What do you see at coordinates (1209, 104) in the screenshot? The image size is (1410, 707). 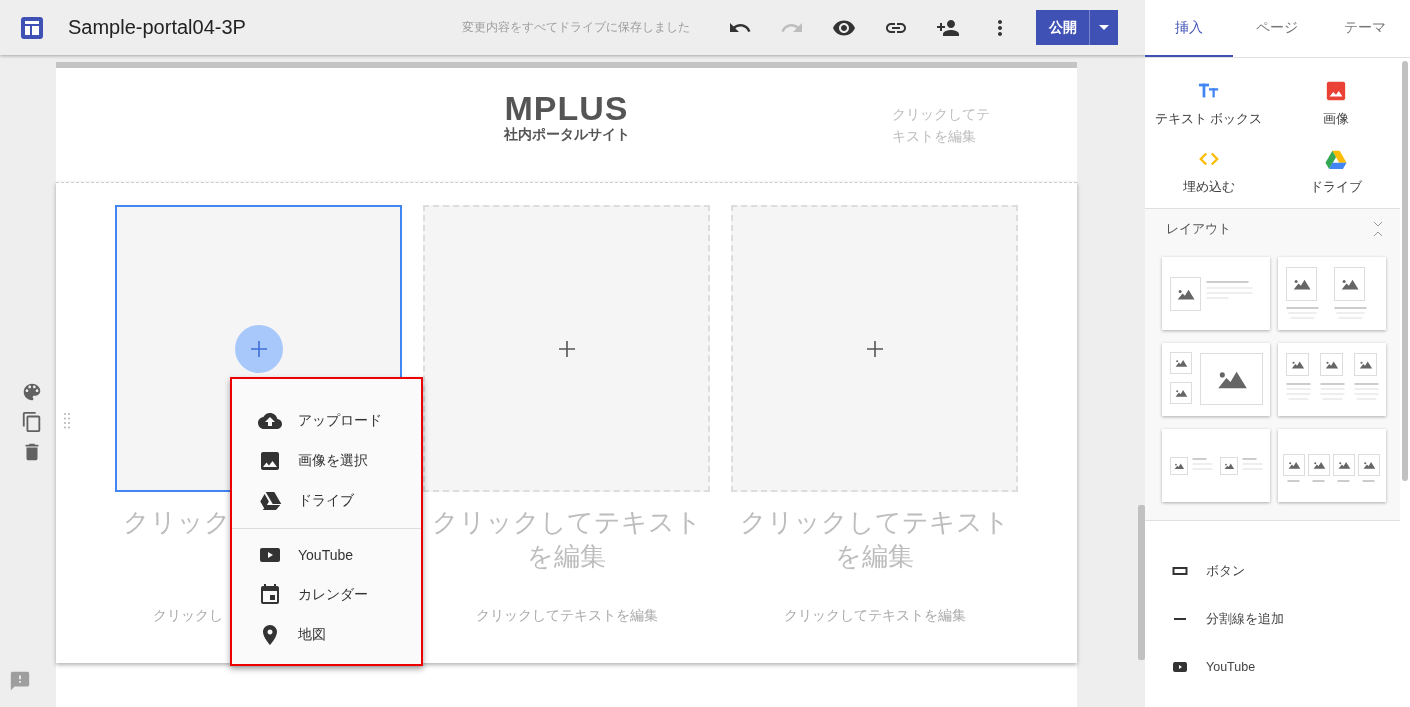 I see `insert-item: テキスト ボックス` at bounding box center [1209, 104].